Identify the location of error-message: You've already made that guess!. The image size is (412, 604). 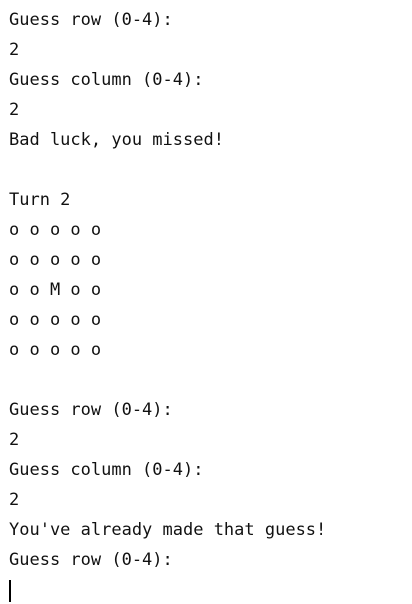
(168, 530).